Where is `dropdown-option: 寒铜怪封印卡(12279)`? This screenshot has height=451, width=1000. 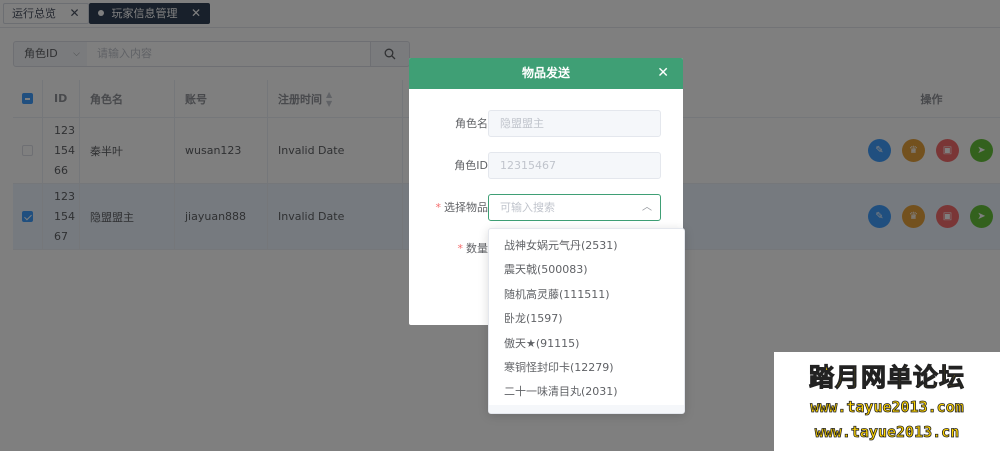
dropdown-option: 寒铜怪封印卡(12279) is located at coordinates (586, 368).